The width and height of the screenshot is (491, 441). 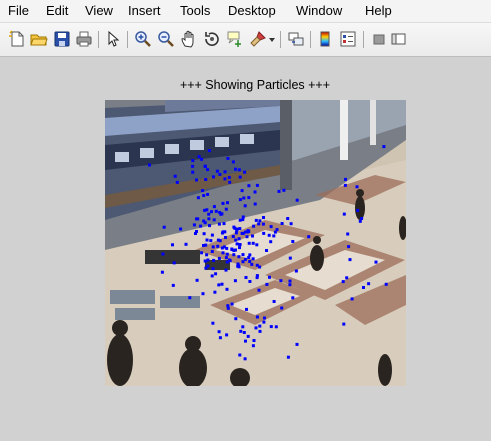 What do you see at coordinates (378, 10) in the screenshot?
I see `menu-help: Help` at bounding box center [378, 10].